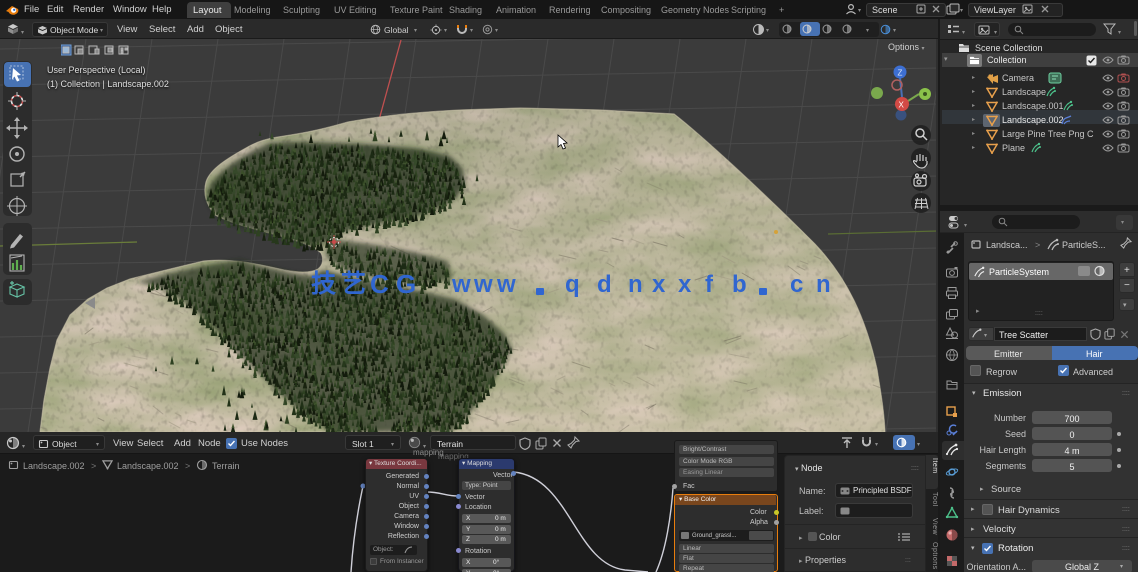 This screenshot has height=572, width=1138. Describe the element at coordinates (900, 73) in the screenshot. I see `svg-text: Z` at that location.